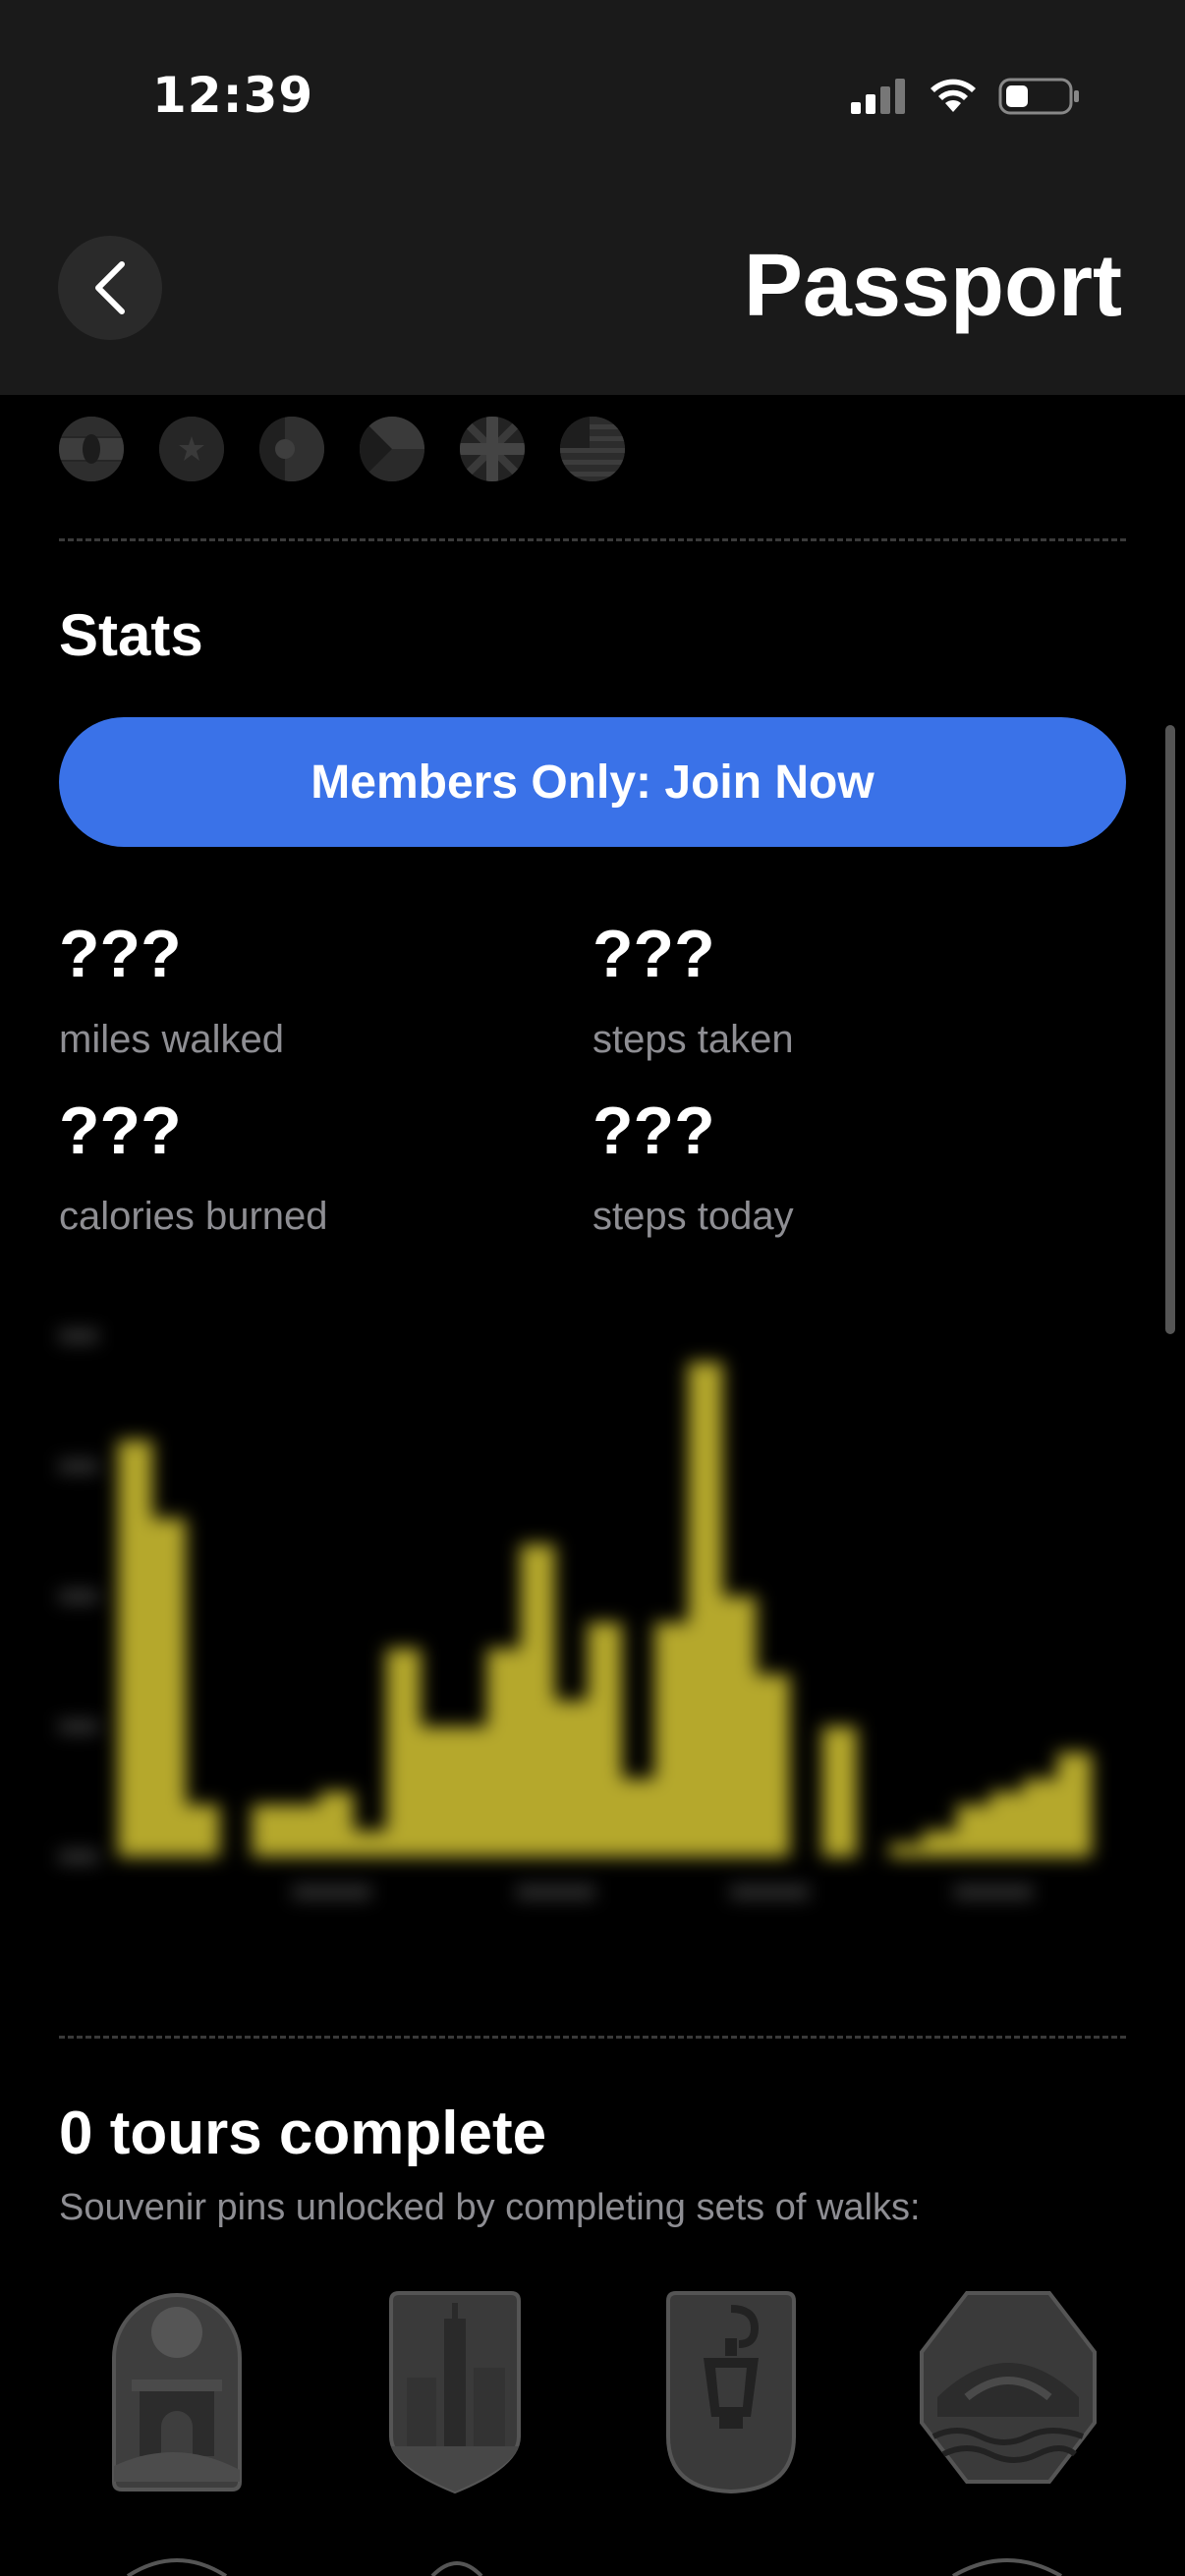  What do you see at coordinates (192, 449) in the screenshot?
I see `vietnam-flag-icon` at bounding box center [192, 449].